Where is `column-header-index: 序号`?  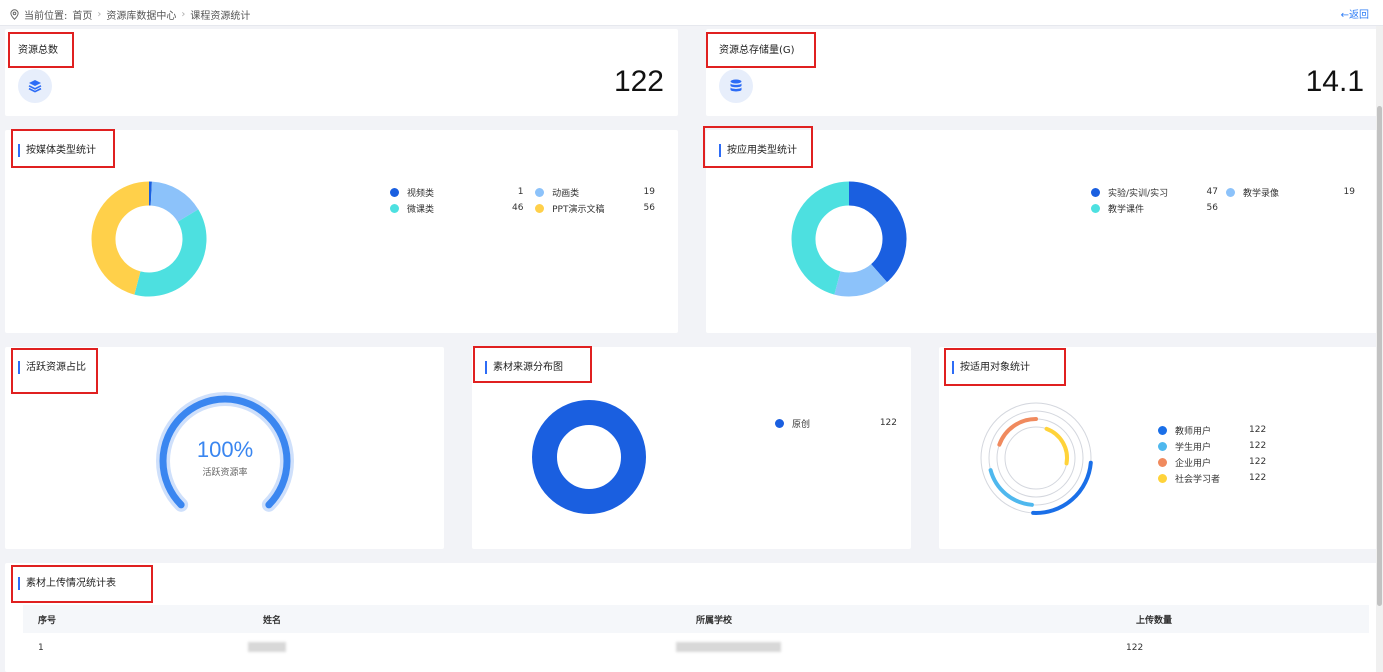 column-header-index: 序号 is located at coordinates (135, 619).